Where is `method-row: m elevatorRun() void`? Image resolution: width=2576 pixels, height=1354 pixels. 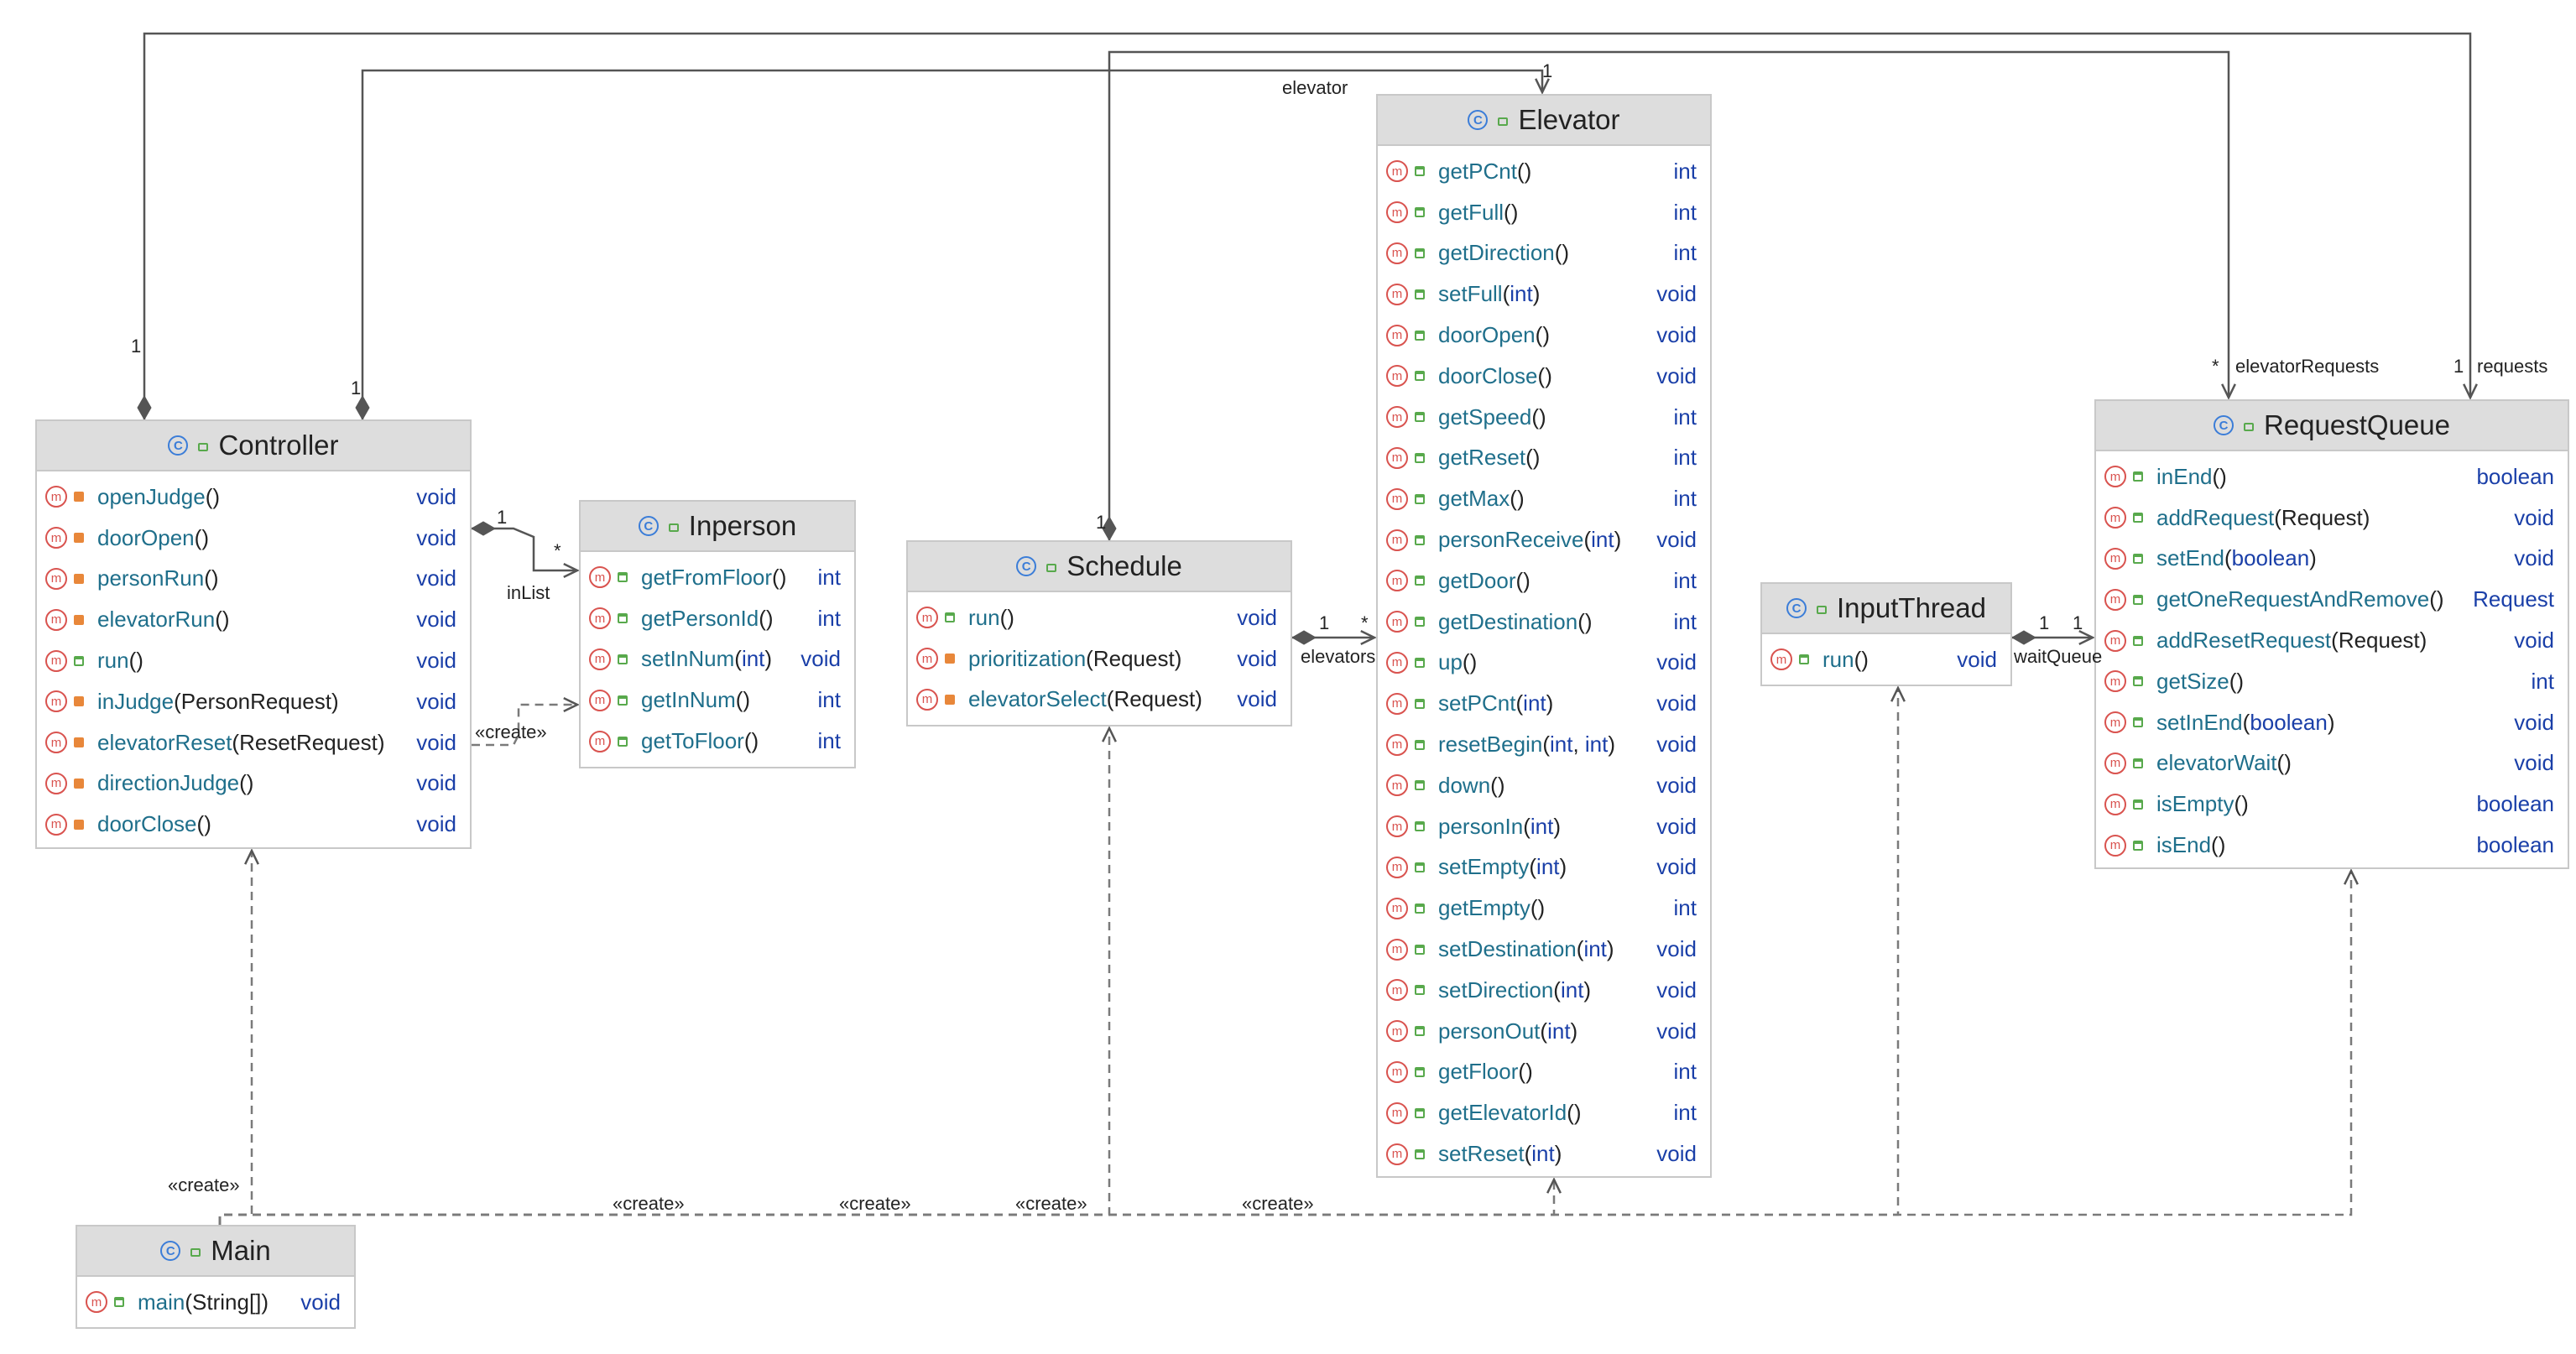
method-row: m elevatorRun() void is located at coordinates (253, 619).